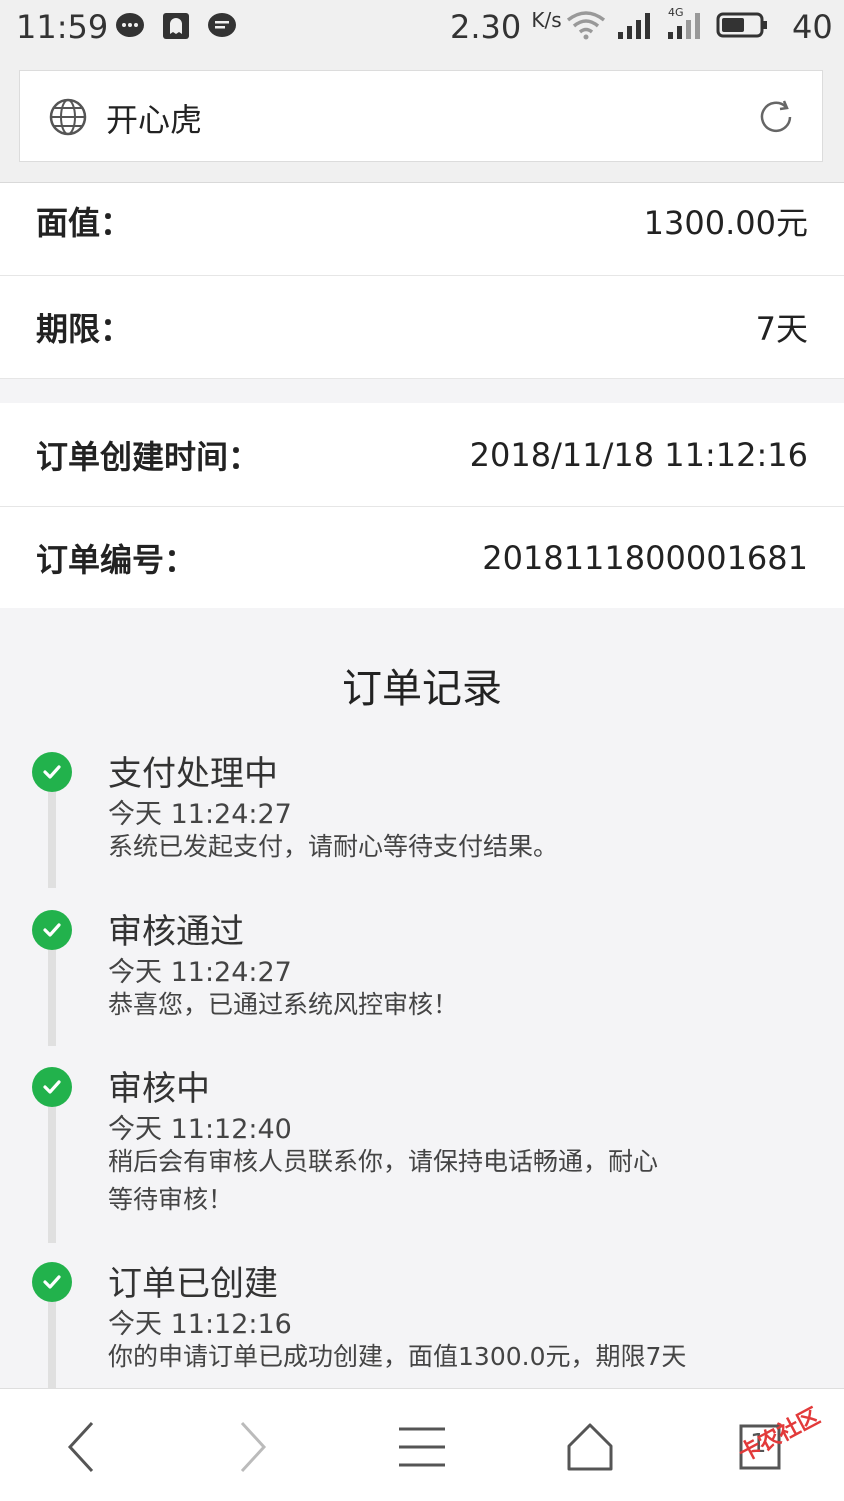  Describe the element at coordinates (200, 1324) in the screenshot. I see `record-time: 今天 11:12:16` at that location.